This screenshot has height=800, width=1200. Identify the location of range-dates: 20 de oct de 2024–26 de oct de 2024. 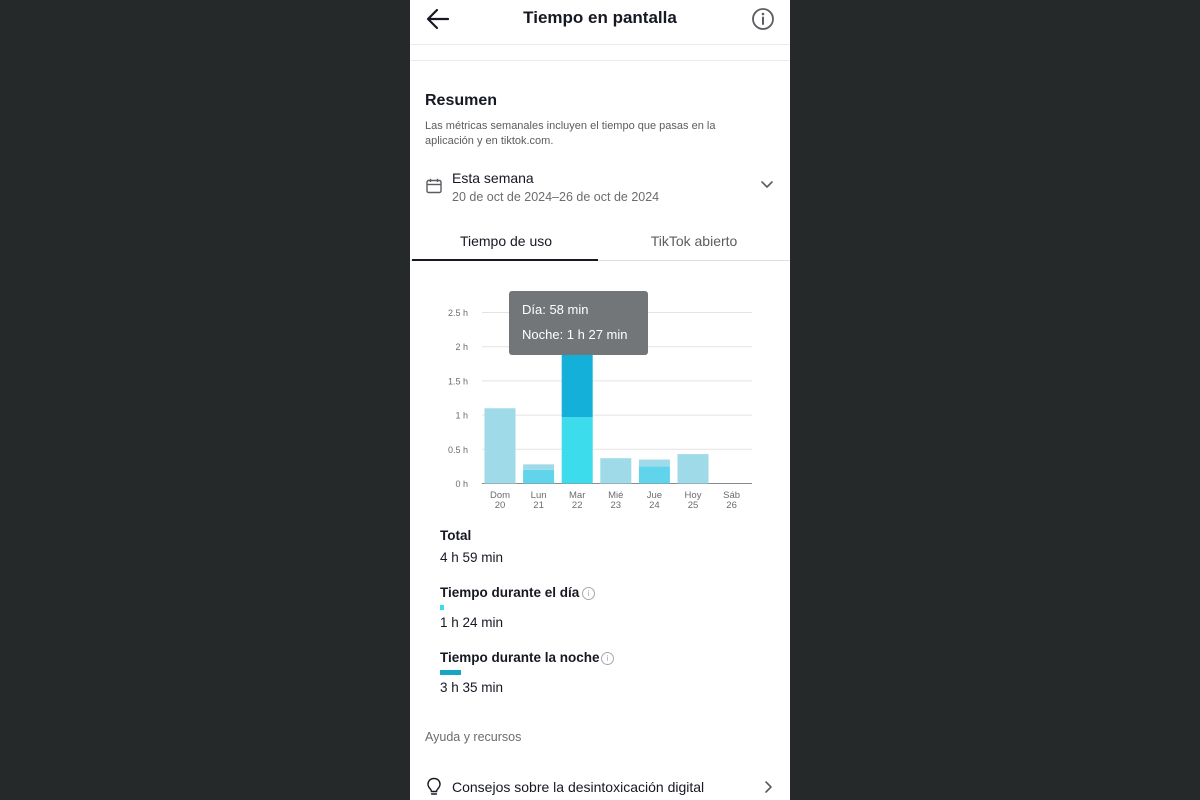
(556, 197).